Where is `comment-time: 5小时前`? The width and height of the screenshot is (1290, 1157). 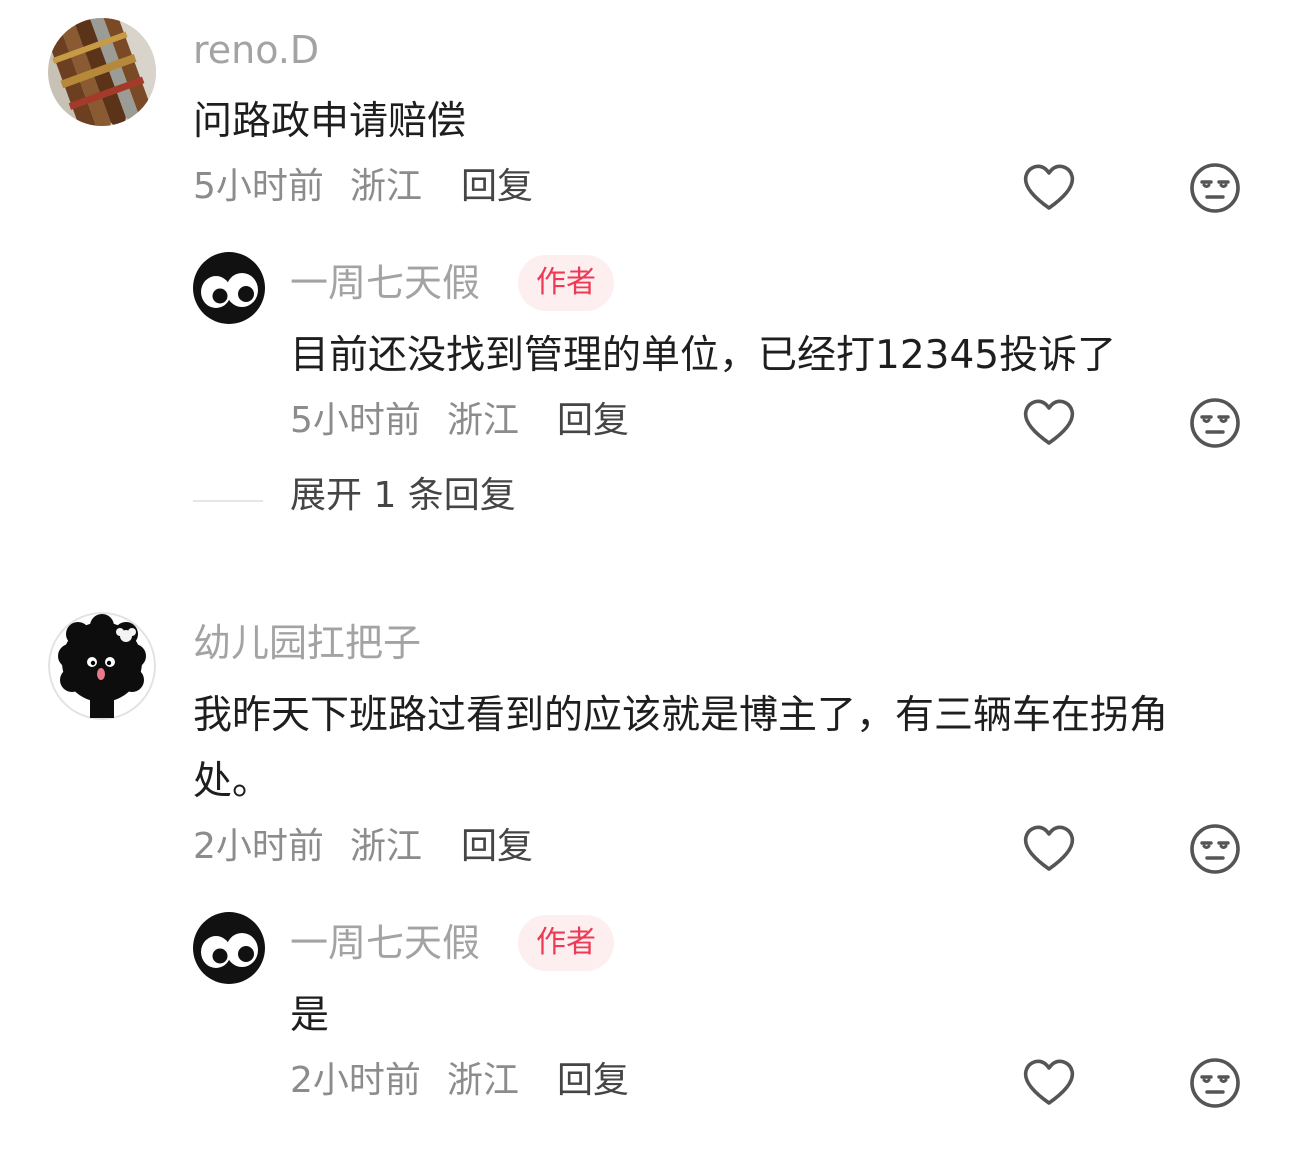
comment-time: 5小时前 is located at coordinates (258, 186).